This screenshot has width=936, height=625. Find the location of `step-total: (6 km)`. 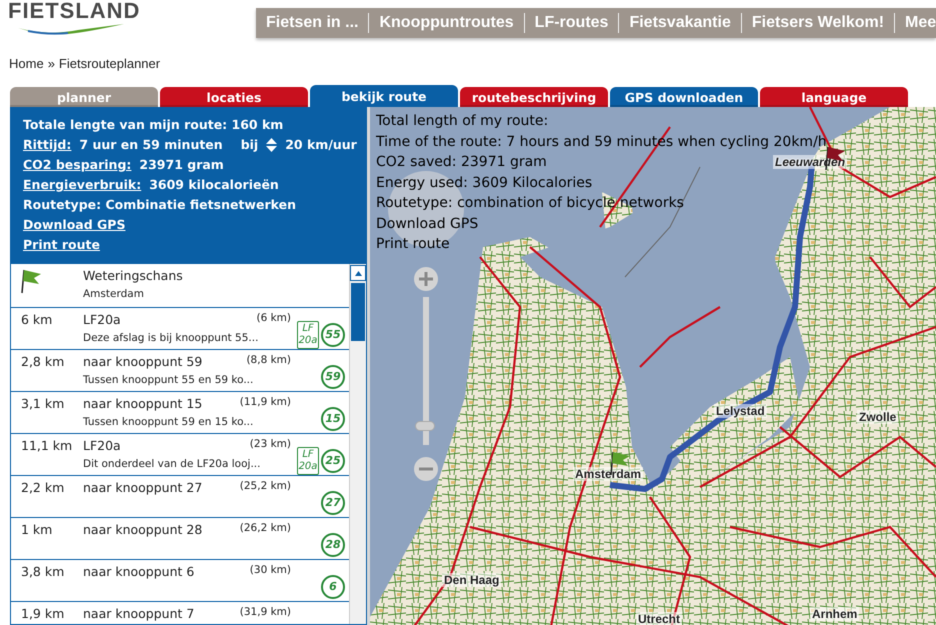

step-total: (6 km) is located at coordinates (273, 318).